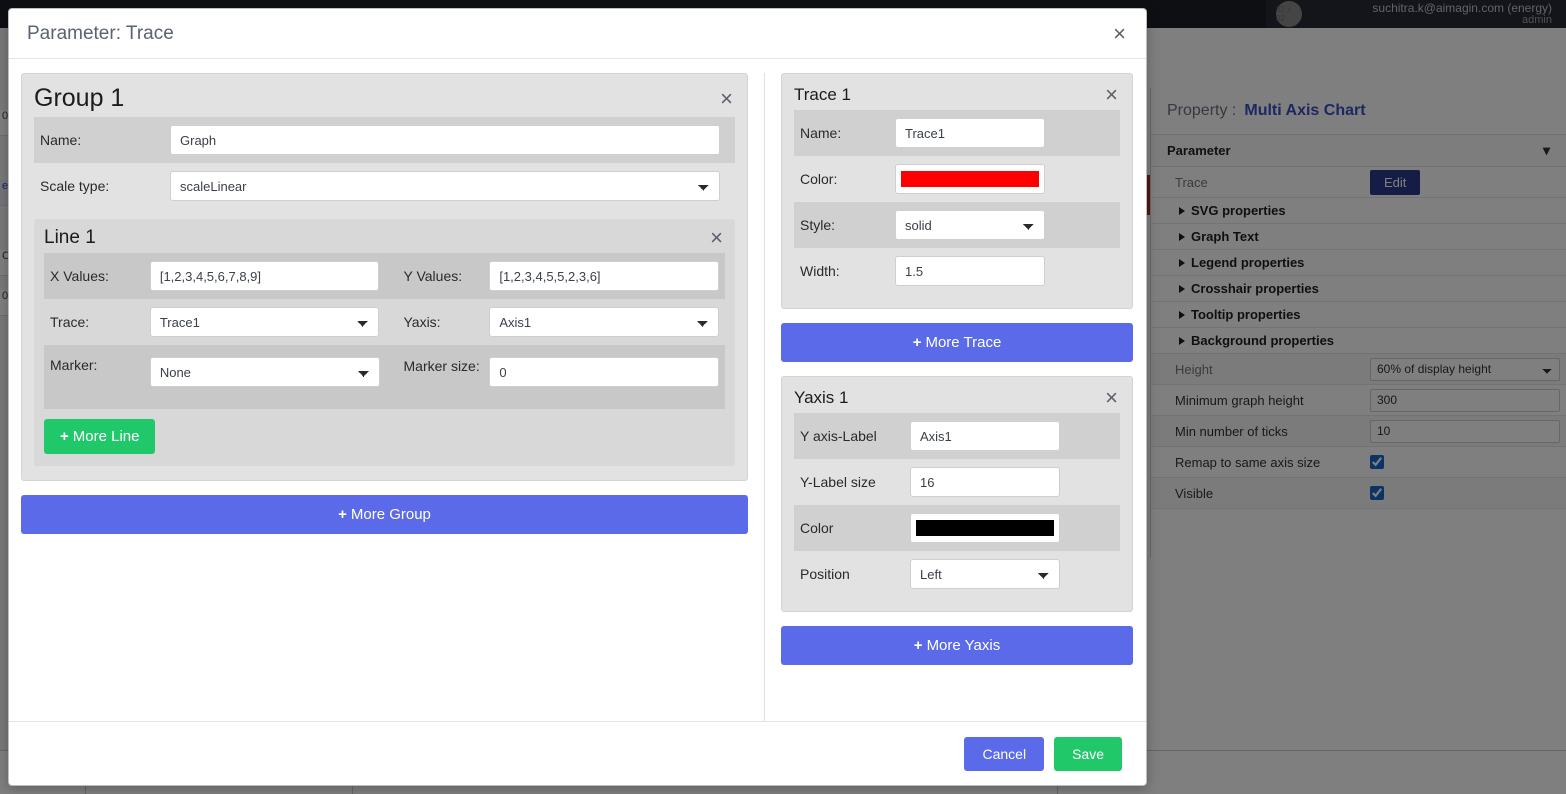  I want to click on line-1-header: Line 1 ×, so click(384, 238).